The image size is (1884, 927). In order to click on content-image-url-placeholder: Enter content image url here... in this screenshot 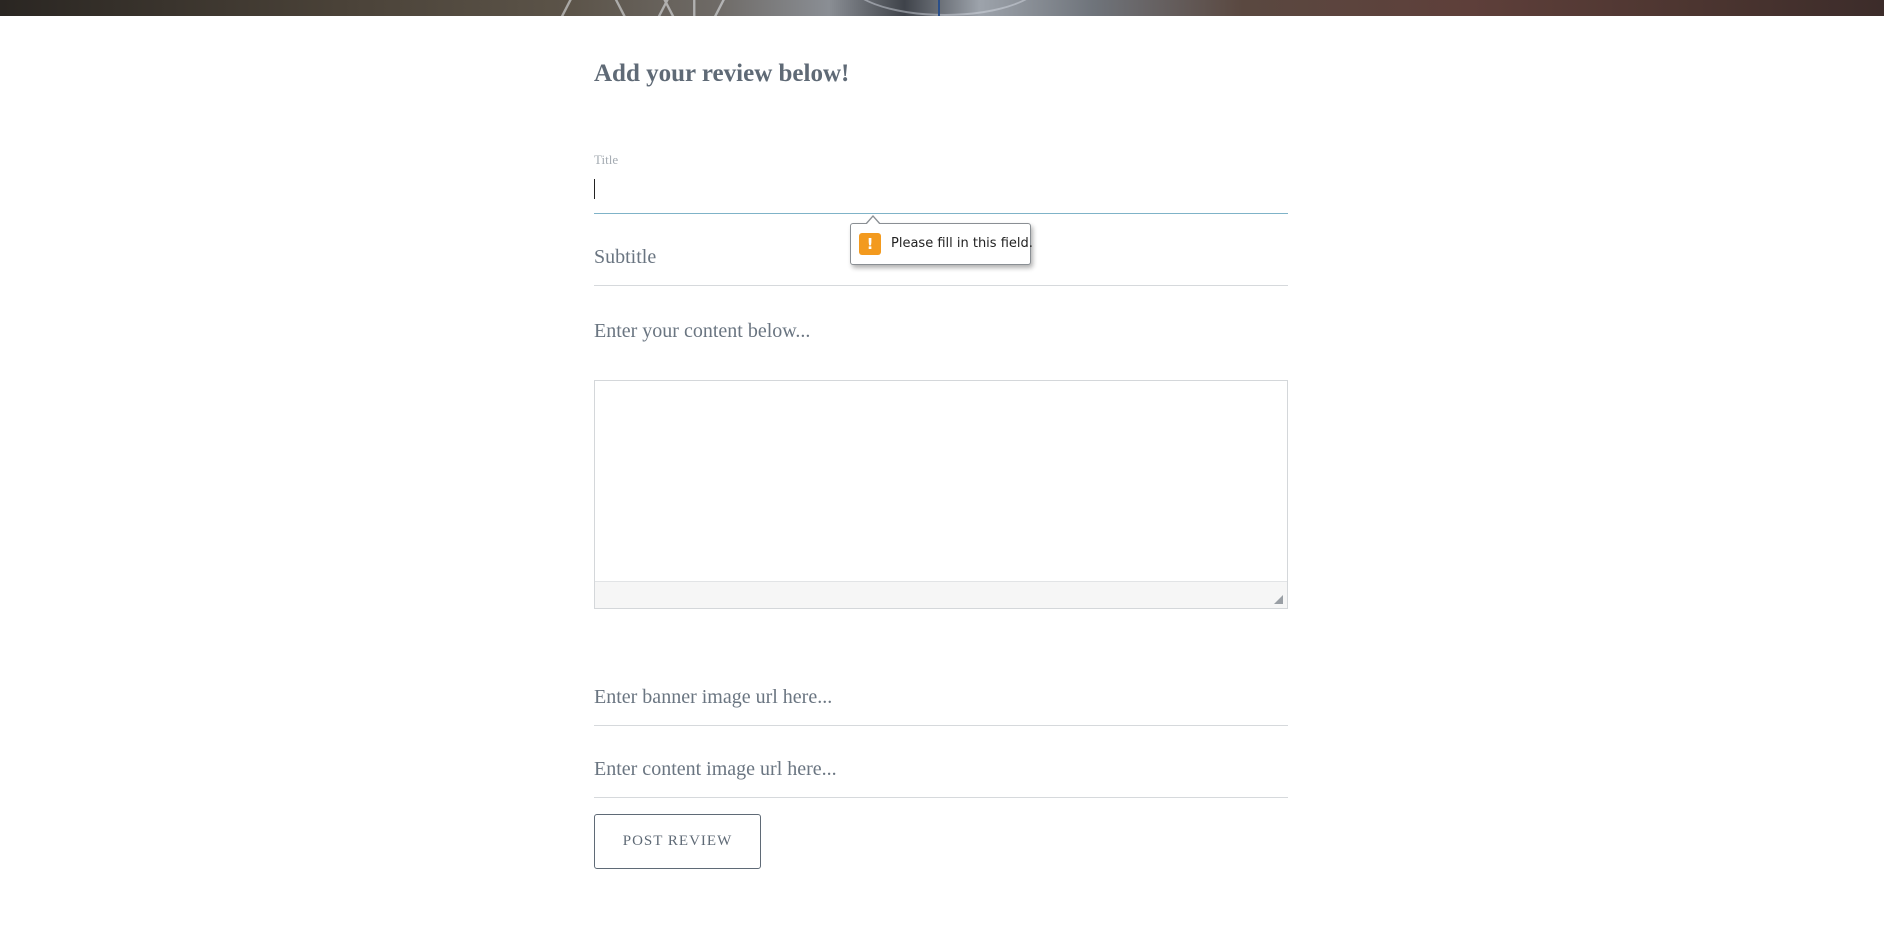, I will do `click(715, 769)`.